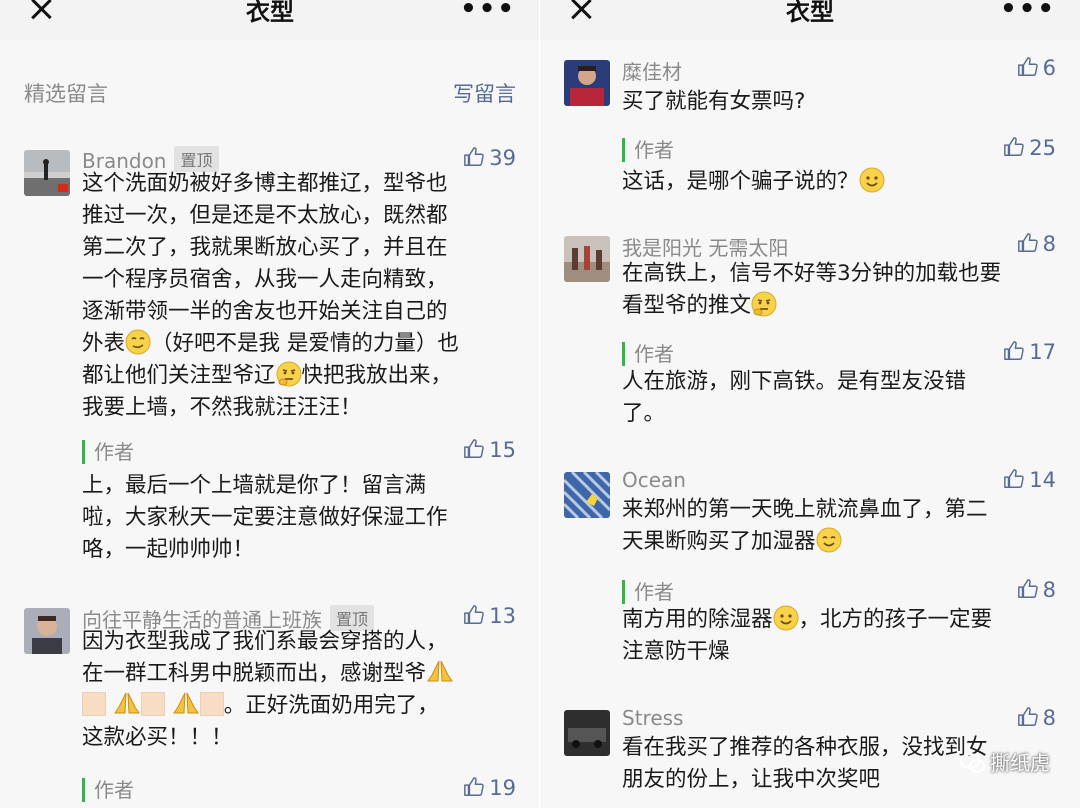 This screenshot has width=1080, height=808. What do you see at coordinates (489, 616) in the screenshot?
I see `like-button: 13` at bounding box center [489, 616].